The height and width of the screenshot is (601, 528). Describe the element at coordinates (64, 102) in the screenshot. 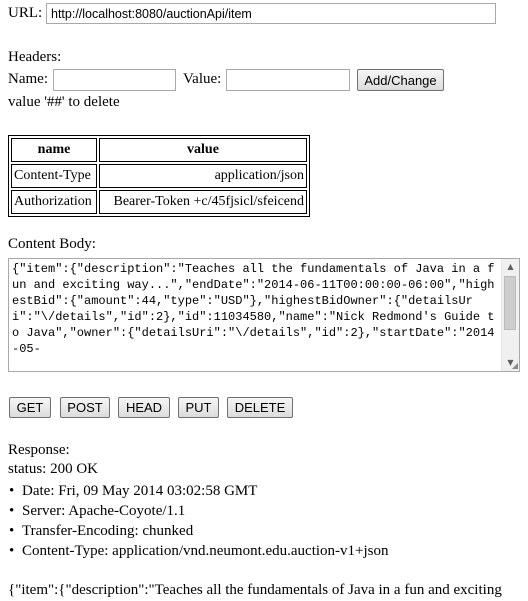

I see `delete-hint: value '##' to delete` at that location.